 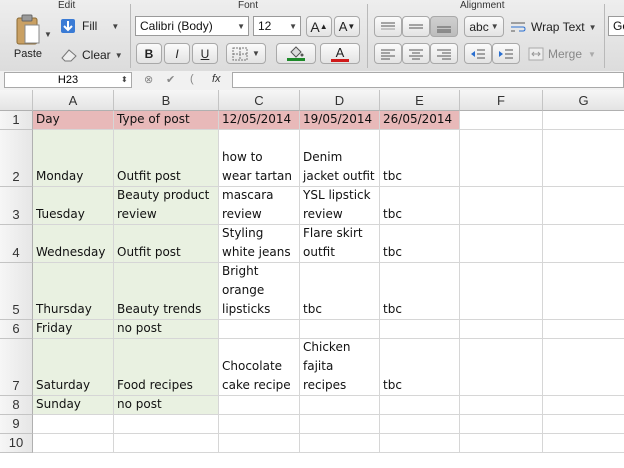 What do you see at coordinates (259, 405) in the screenshot?
I see `cell-c8` at bounding box center [259, 405].